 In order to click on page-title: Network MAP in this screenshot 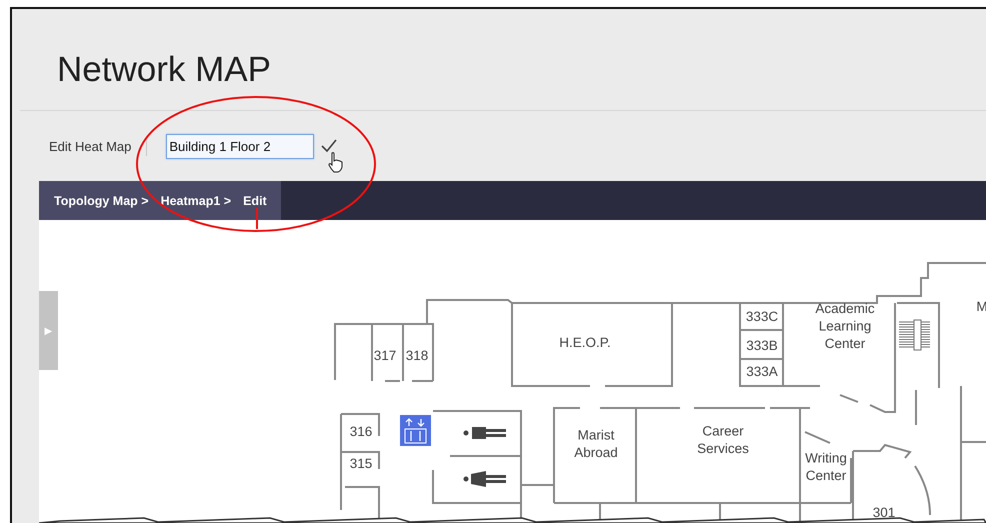, I will do `click(164, 70)`.